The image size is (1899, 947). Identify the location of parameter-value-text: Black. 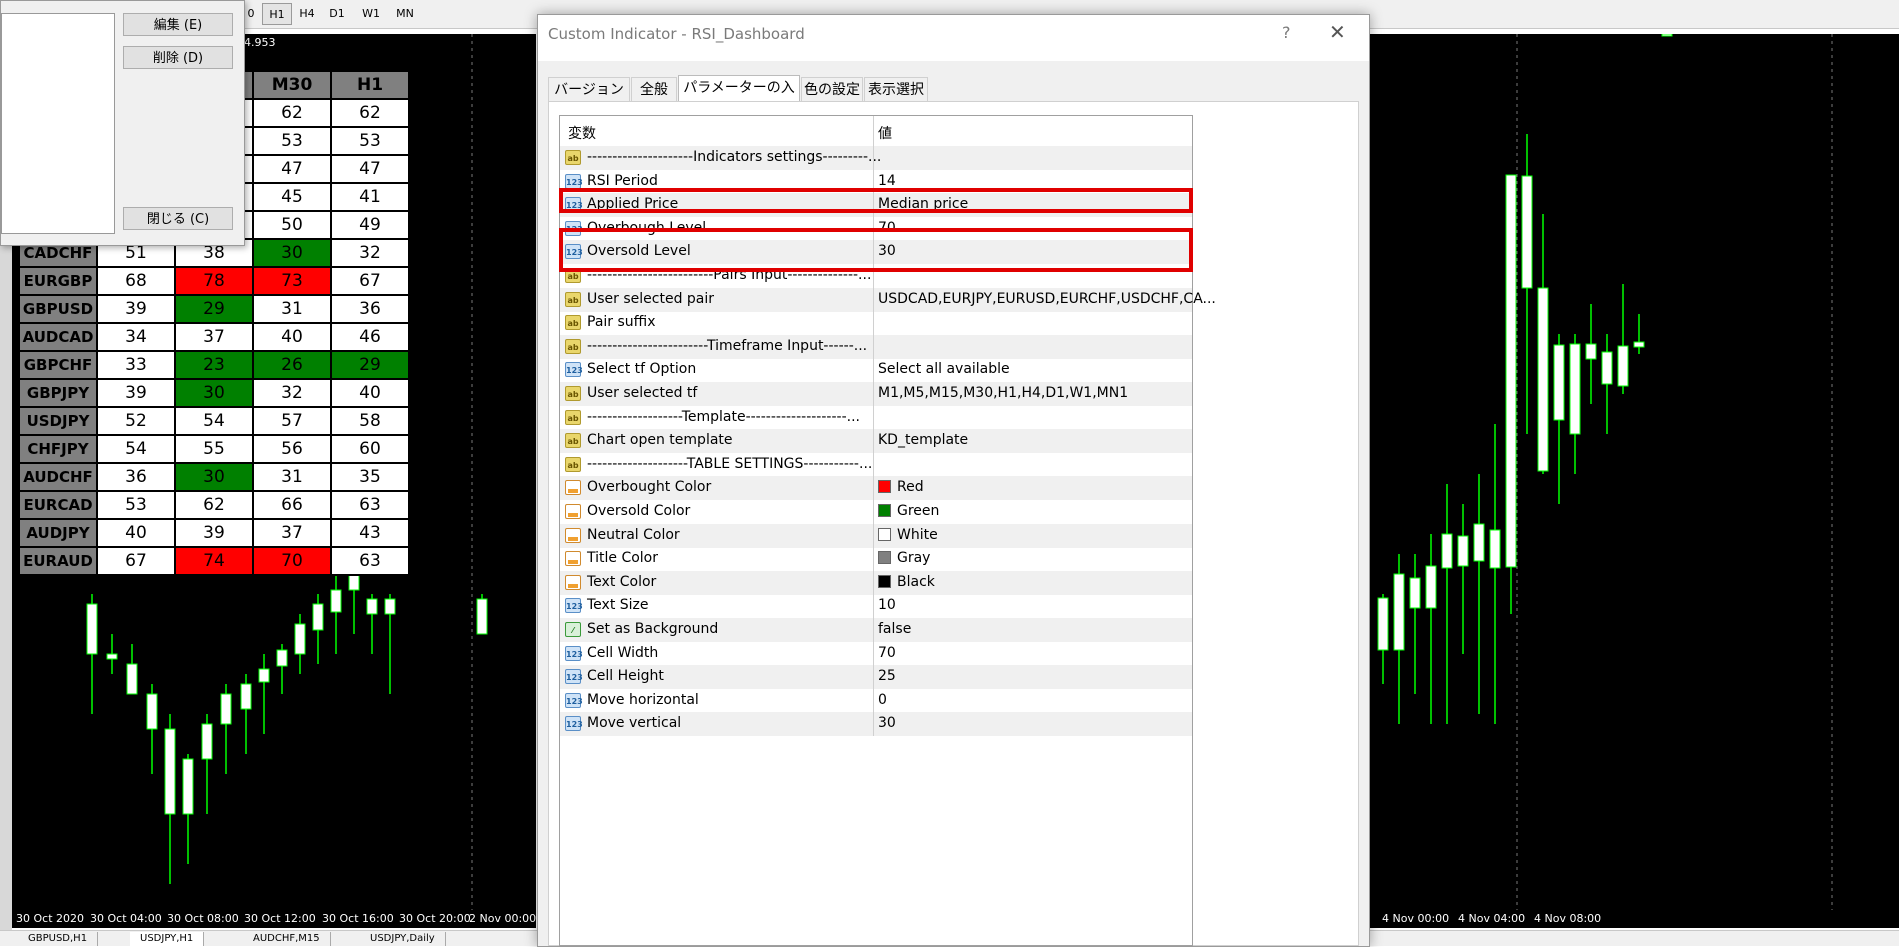
(916, 581).